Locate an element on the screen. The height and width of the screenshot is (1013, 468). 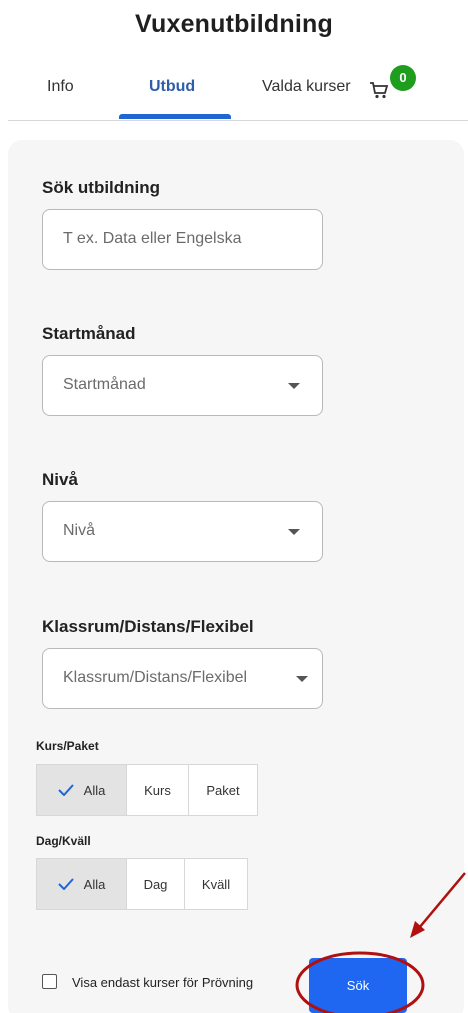
annotation-arrow is located at coordinates (438, 905).